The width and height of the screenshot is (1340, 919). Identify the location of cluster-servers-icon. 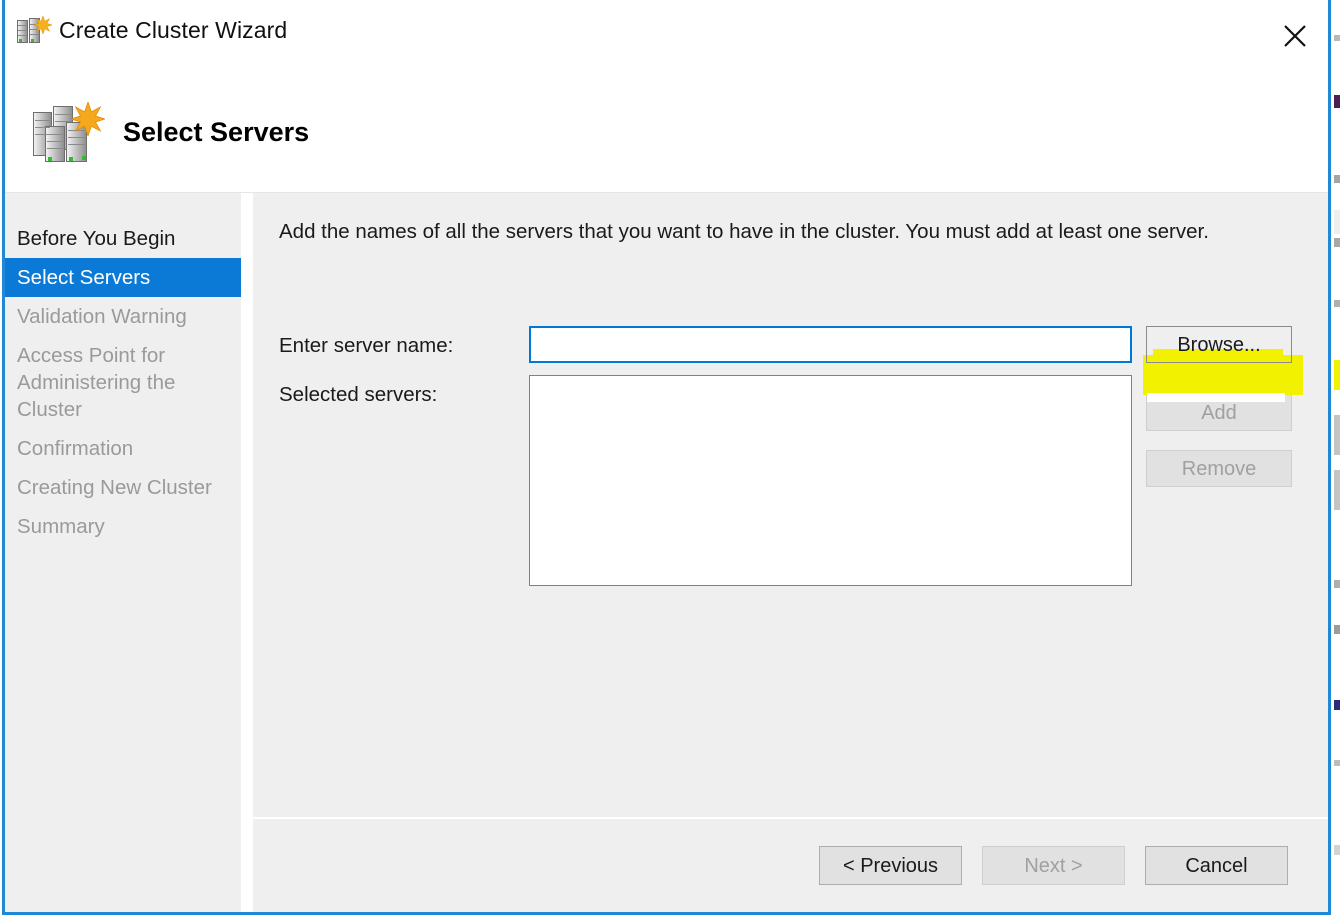
(34, 31).